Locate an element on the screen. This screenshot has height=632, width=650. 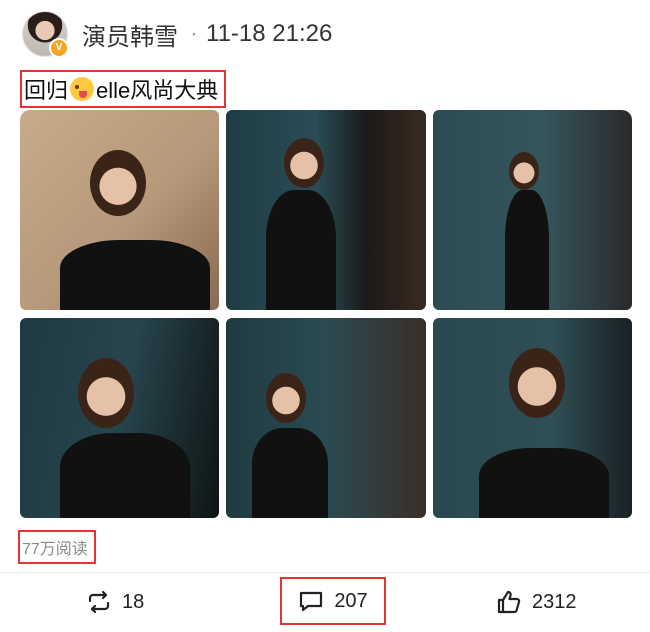
verified-badge-icon: V is located at coordinates (59, 48).